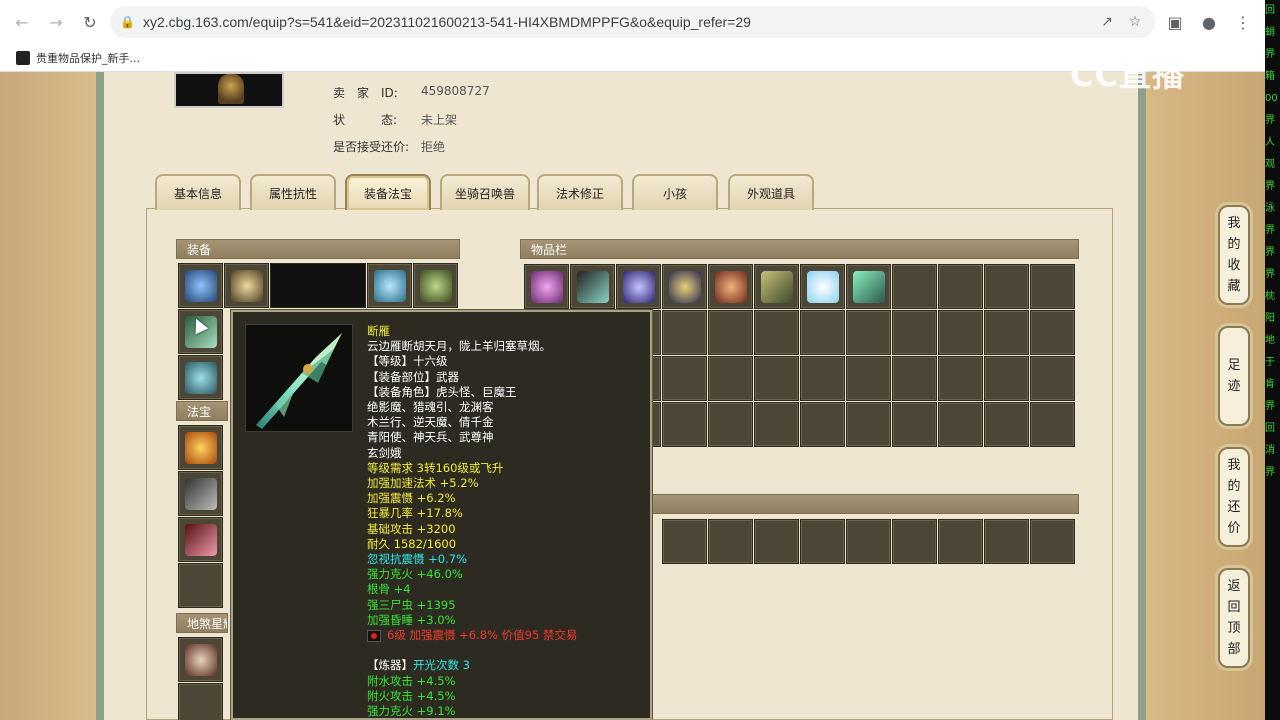  I want to click on tooltip-line: 6级 加强震慑 +6.8% 价值95 禁交易, so click(508, 635).